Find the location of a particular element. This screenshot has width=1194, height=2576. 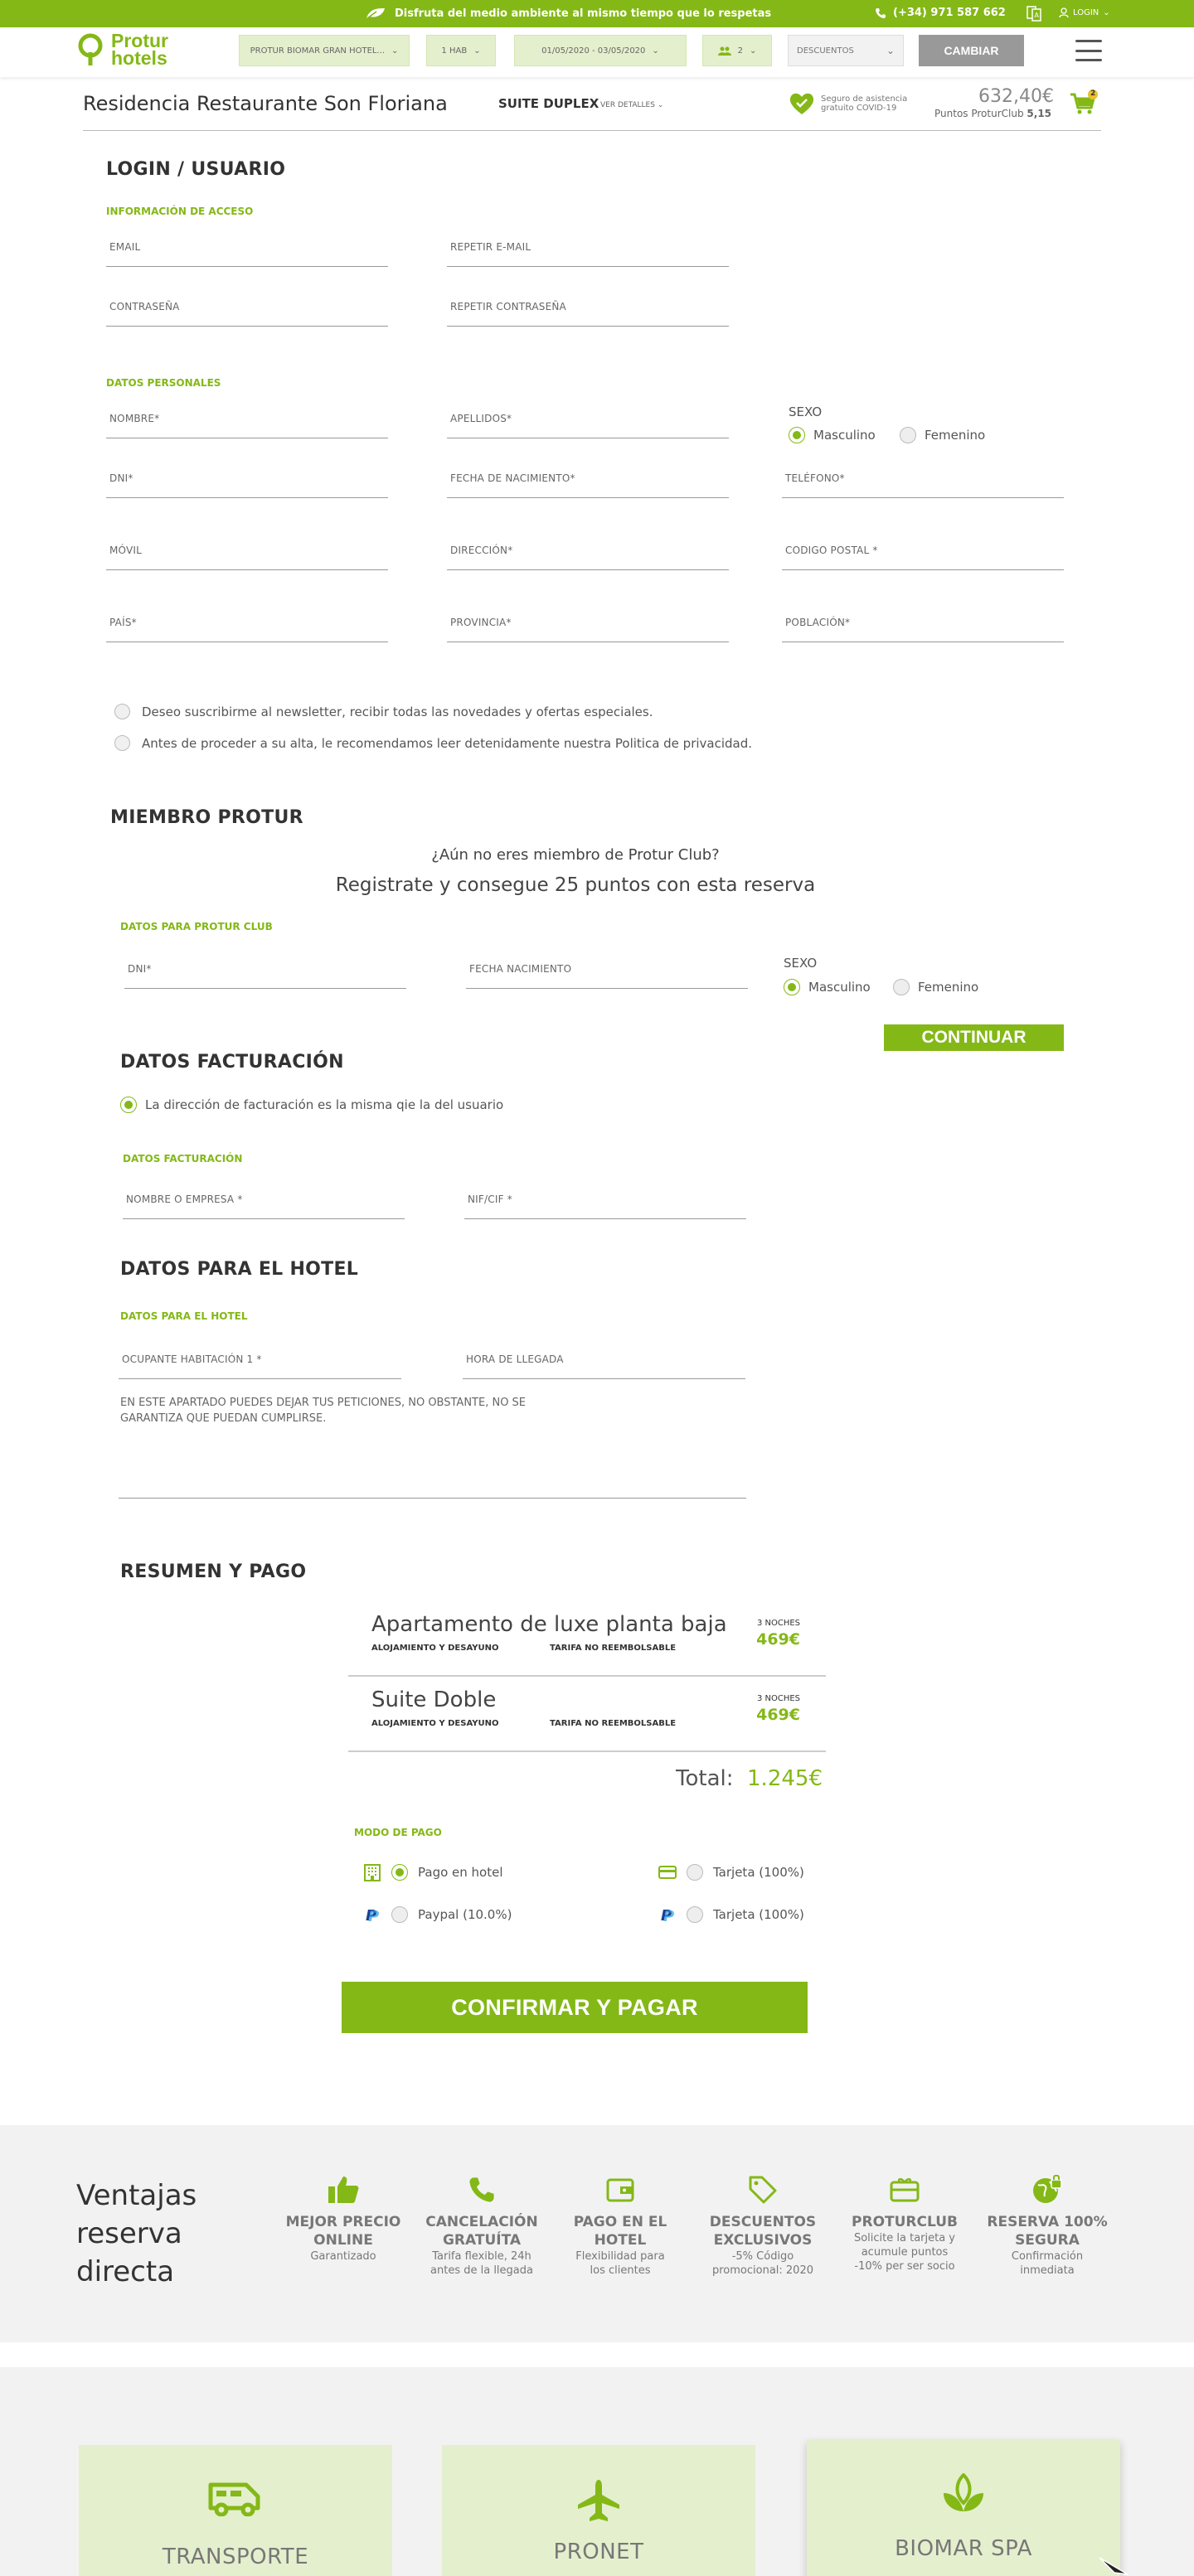

discount-select: DESCUENTOS ⌄ is located at coordinates (846, 50).